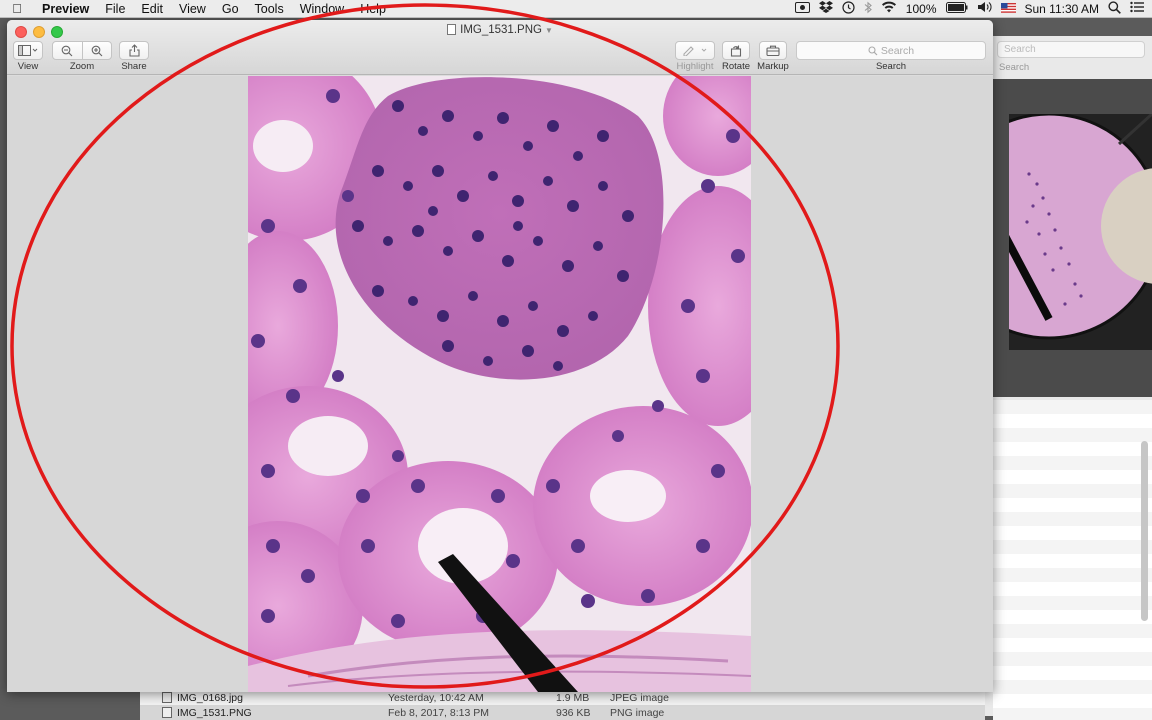  I want to click on markup-button, so click(773, 50).